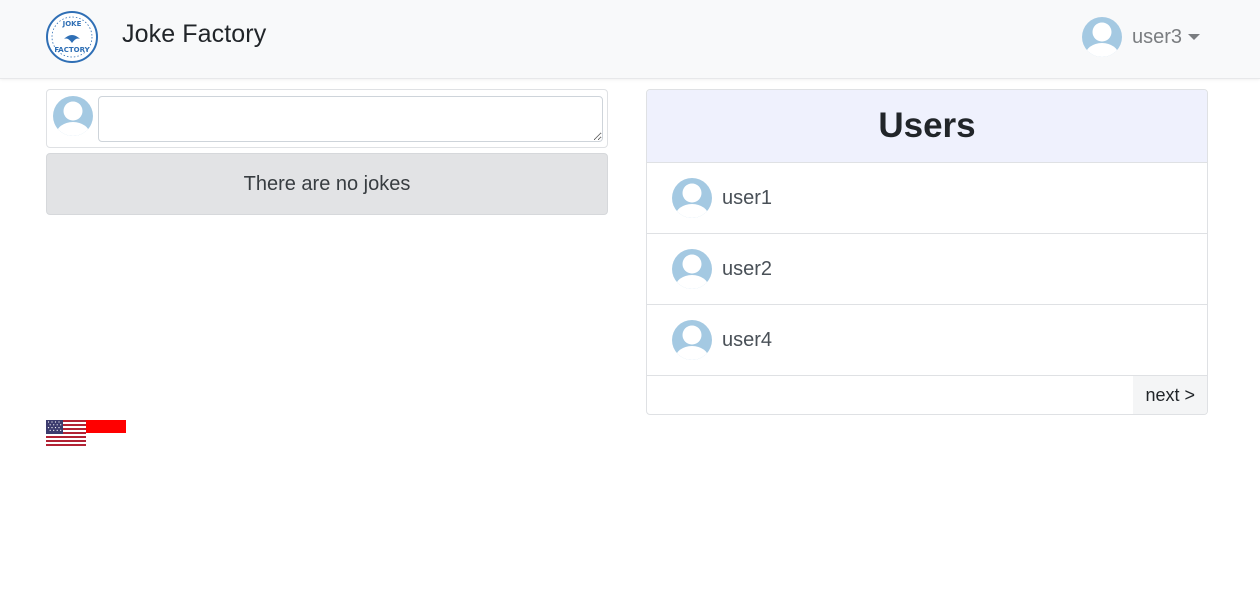 The height and width of the screenshot is (594, 1260). Describe the element at coordinates (630, 39) in the screenshot. I see `navbar: JOKE FACTORY Joke Factory user3` at that location.